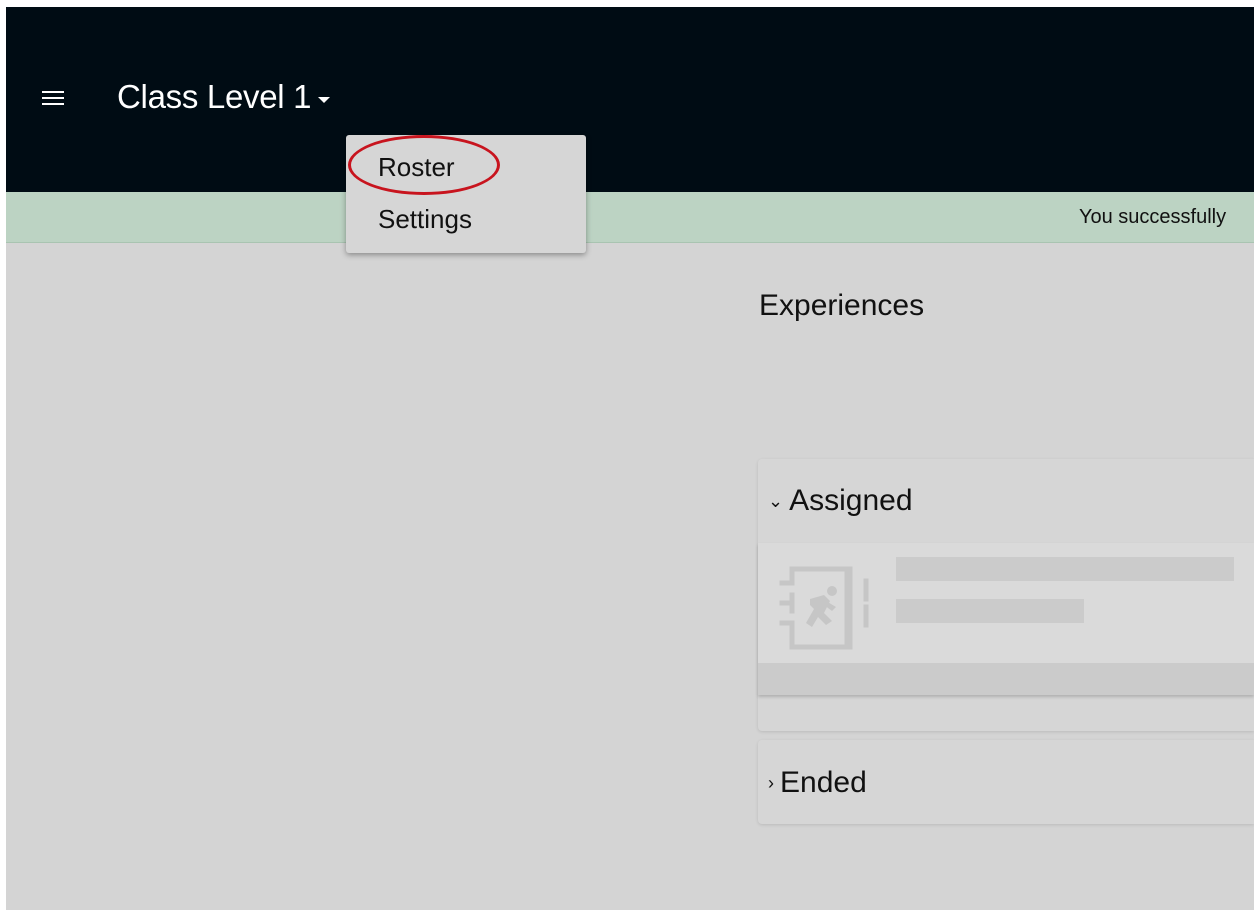 The image size is (1260, 910). What do you see at coordinates (1006, 679) in the screenshot?
I see `card-footer-placeholder` at bounding box center [1006, 679].